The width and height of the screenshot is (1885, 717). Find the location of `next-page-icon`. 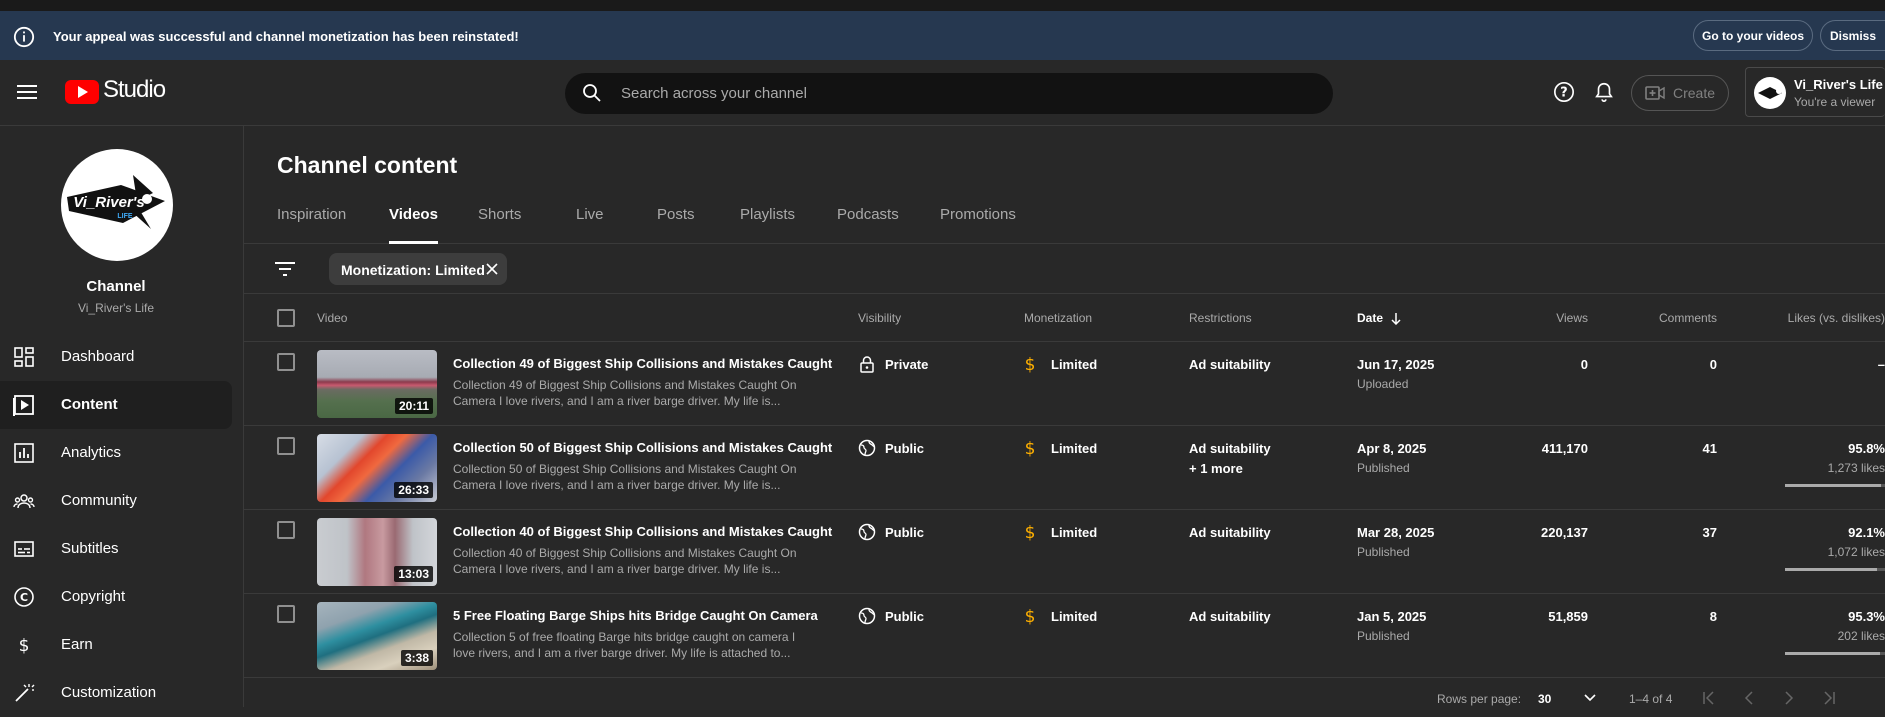

next-page-icon is located at coordinates (1789, 698).